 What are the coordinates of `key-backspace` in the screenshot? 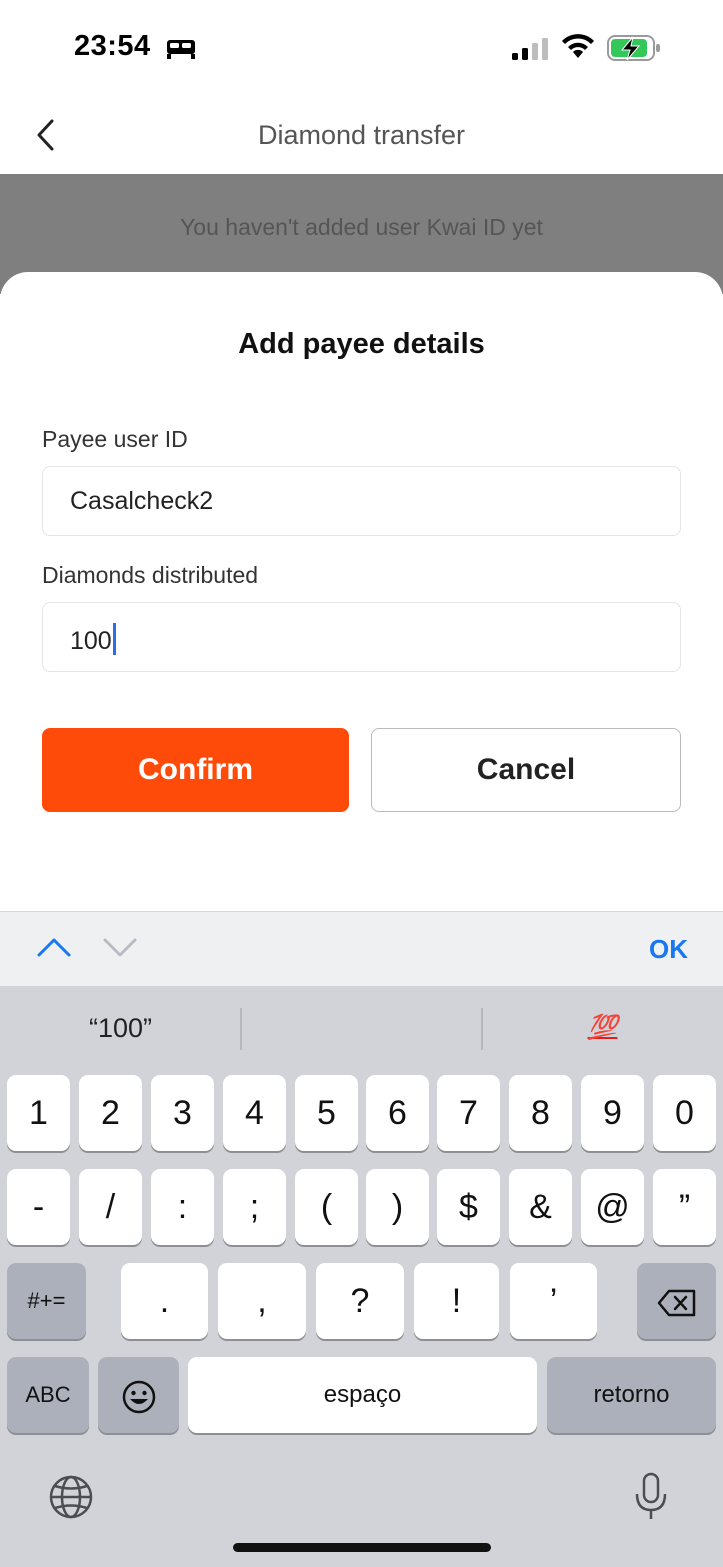 It's located at (676, 1301).